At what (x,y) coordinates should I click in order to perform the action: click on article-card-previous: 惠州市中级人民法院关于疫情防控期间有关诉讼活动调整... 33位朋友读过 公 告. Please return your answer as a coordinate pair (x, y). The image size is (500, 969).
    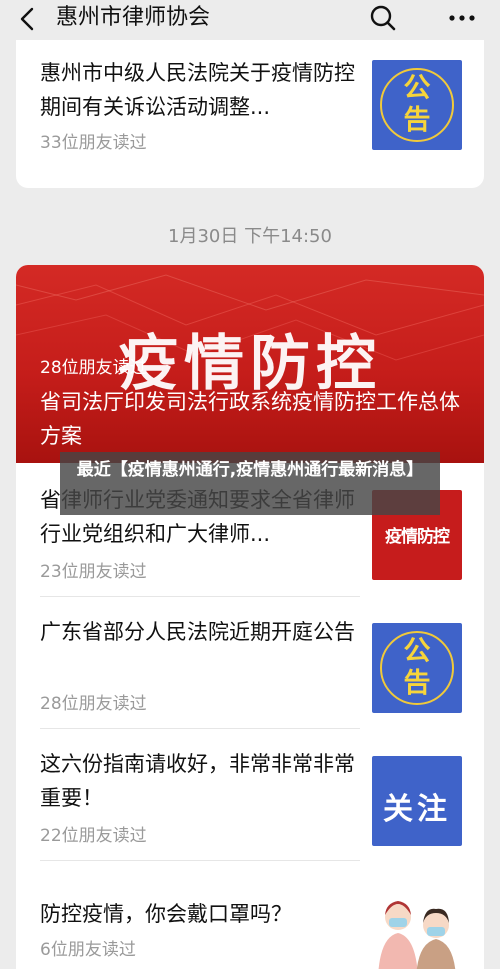
    Looking at the image, I should click on (250, 114).